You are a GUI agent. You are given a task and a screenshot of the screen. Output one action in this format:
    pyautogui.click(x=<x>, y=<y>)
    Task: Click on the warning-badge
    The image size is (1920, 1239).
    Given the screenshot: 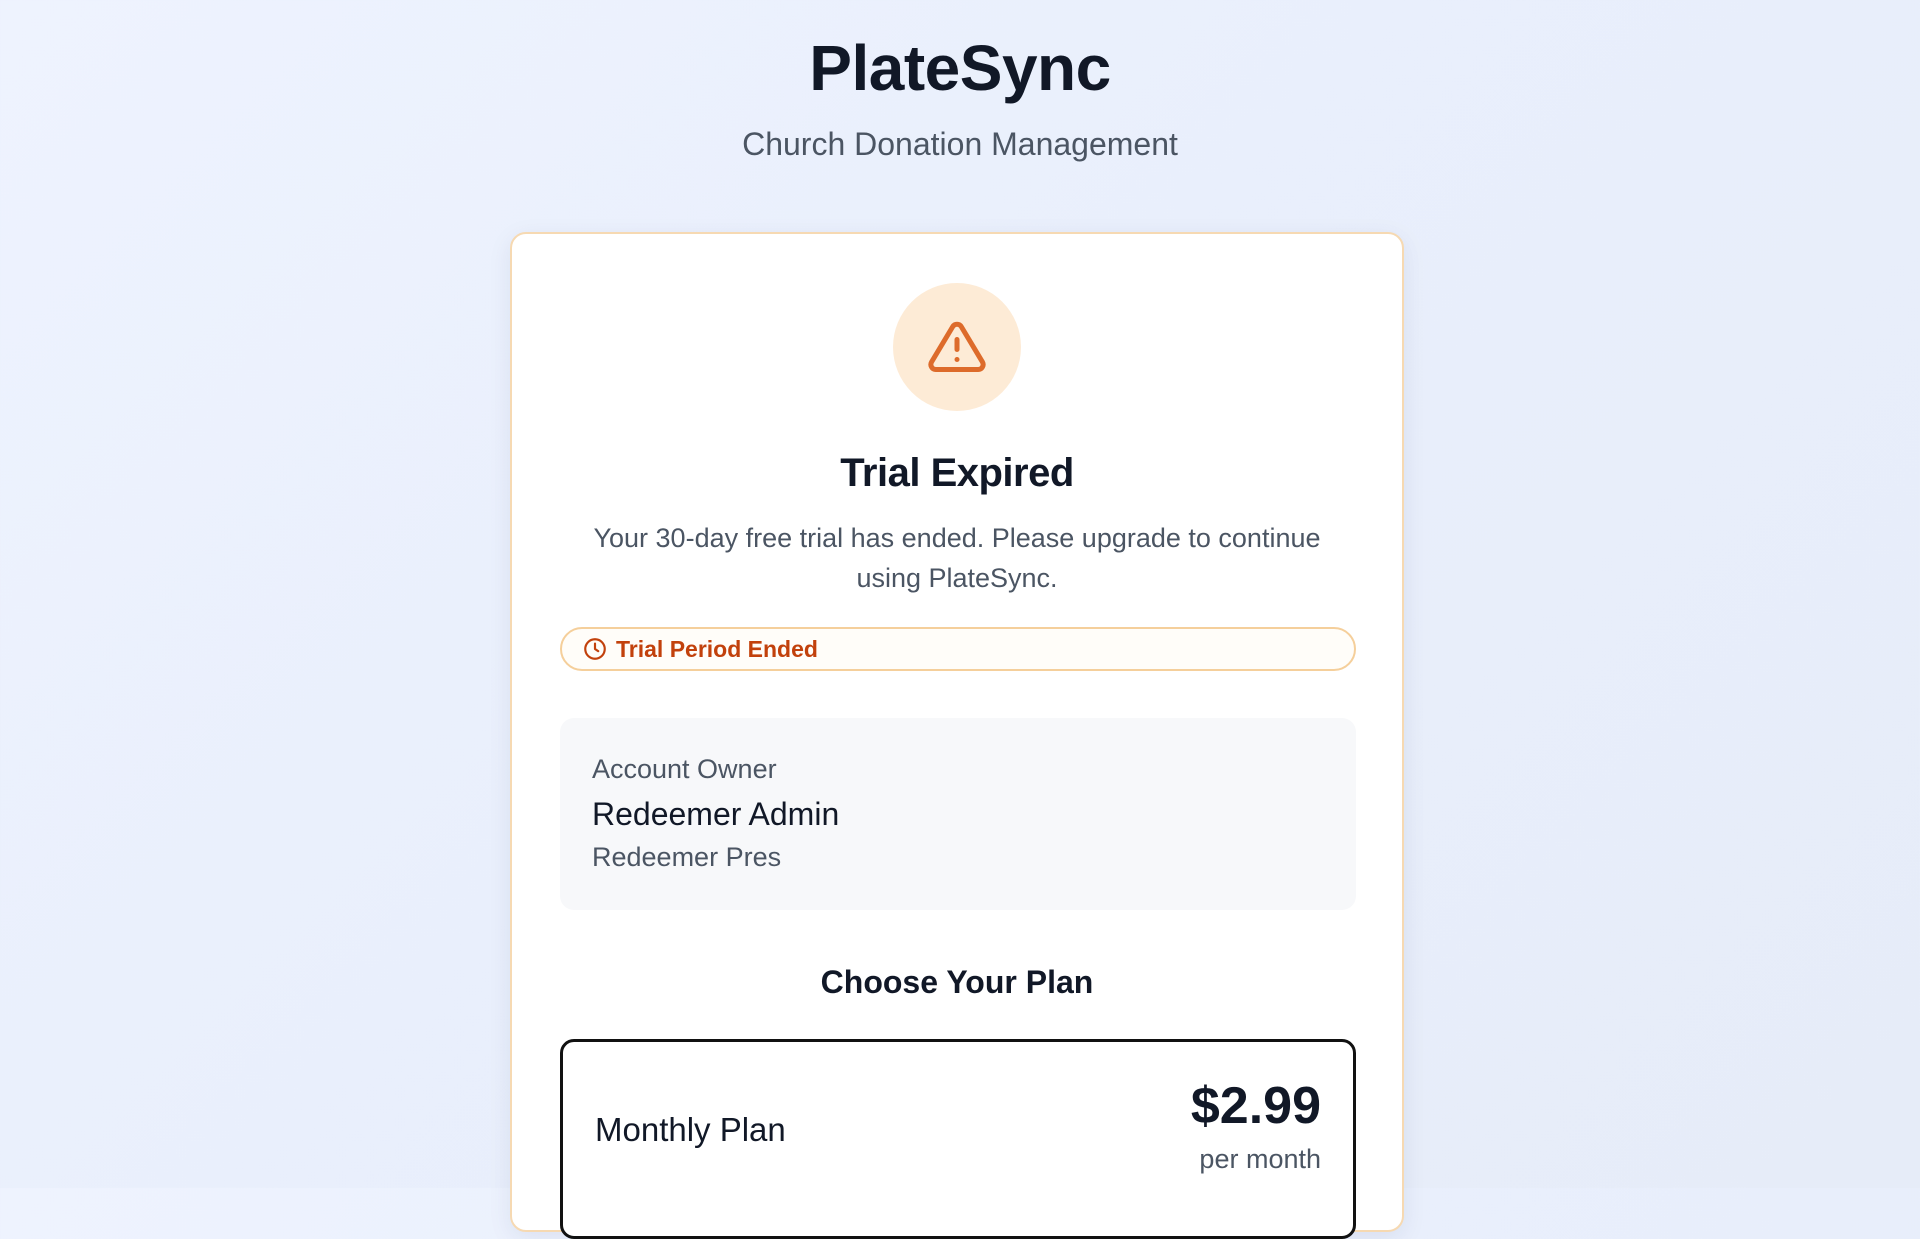 What is the action you would take?
    pyautogui.click(x=957, y=347)
    